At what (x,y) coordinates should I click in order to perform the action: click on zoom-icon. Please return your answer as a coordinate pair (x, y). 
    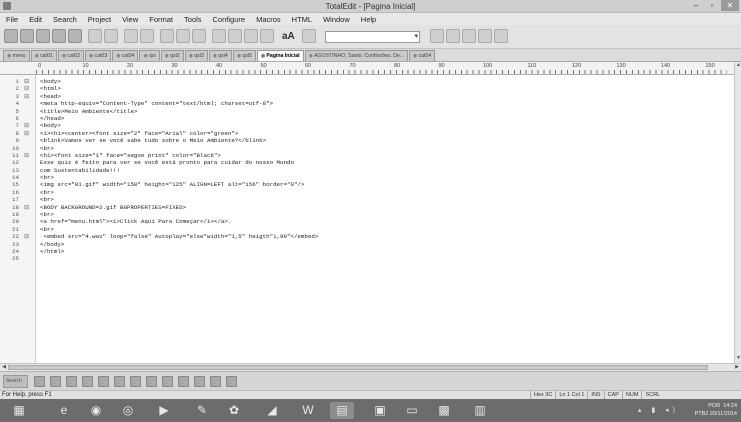
    Looking at the image, I should click on (231, 381).